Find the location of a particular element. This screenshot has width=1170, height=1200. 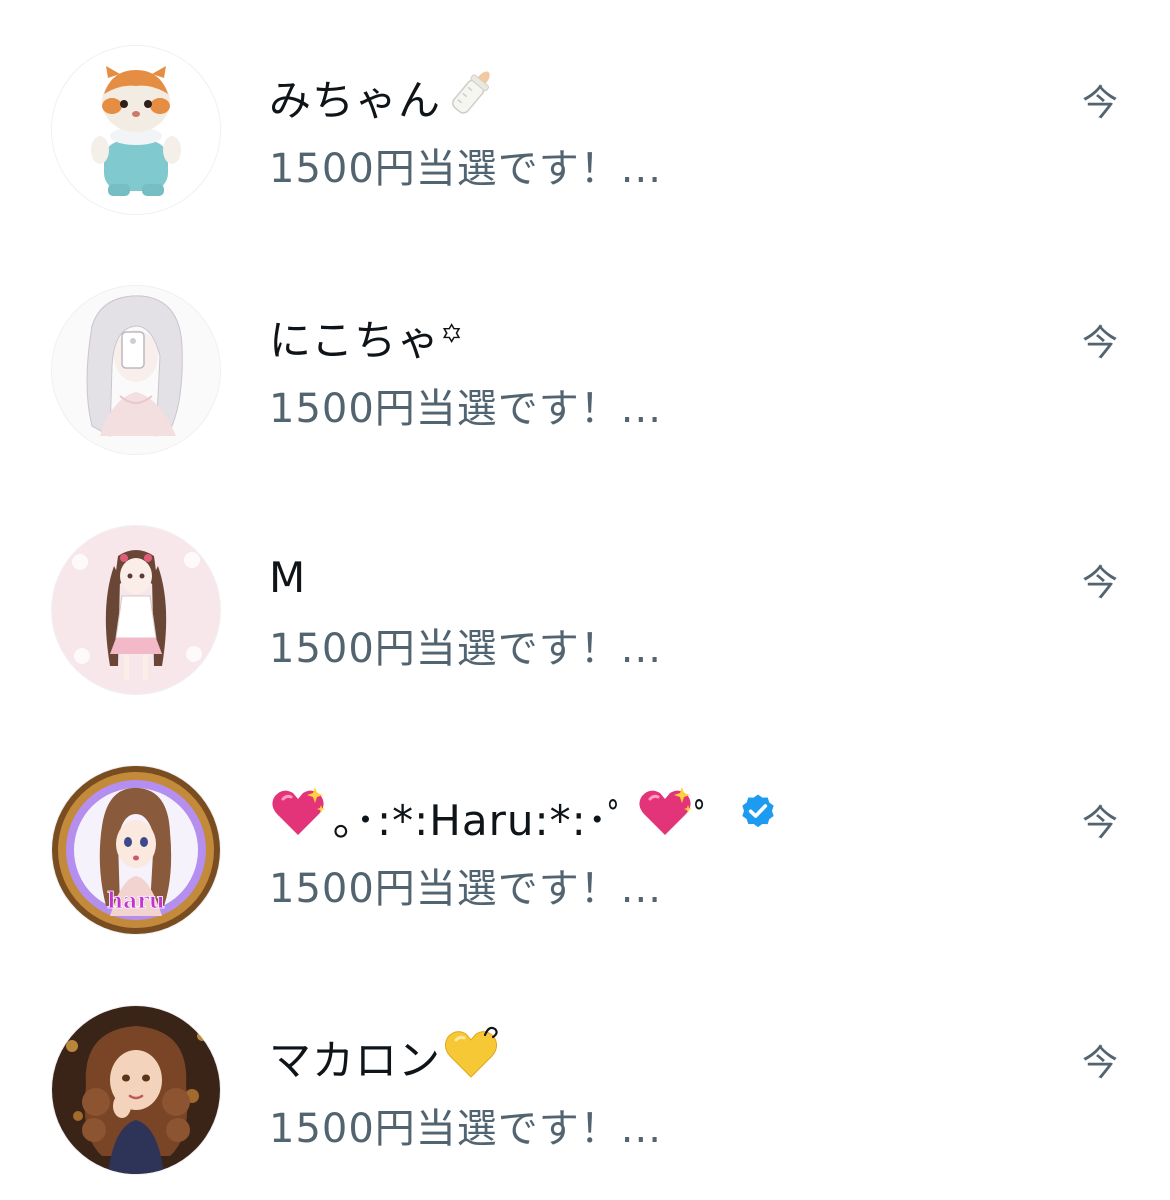

kitten-figure-avatar is located at coordinates (136, 130).